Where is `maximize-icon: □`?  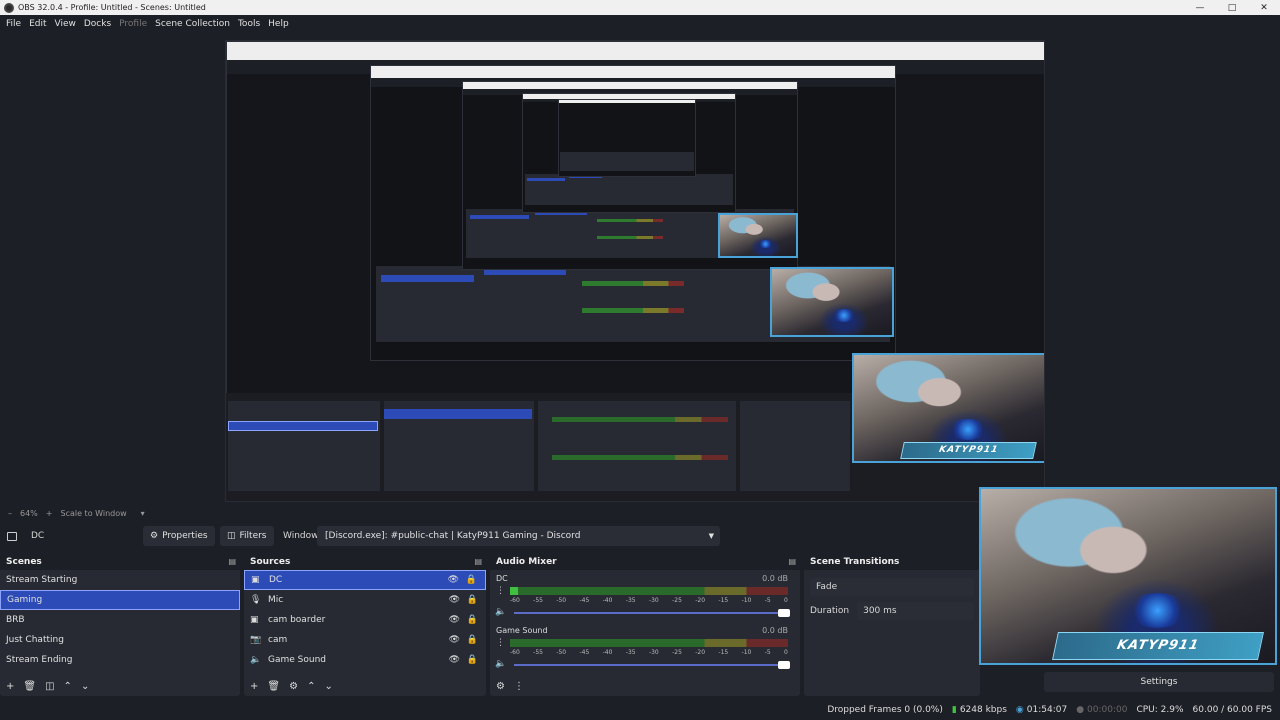 maximize-icon: □ is located at coordinates (1232, 7).